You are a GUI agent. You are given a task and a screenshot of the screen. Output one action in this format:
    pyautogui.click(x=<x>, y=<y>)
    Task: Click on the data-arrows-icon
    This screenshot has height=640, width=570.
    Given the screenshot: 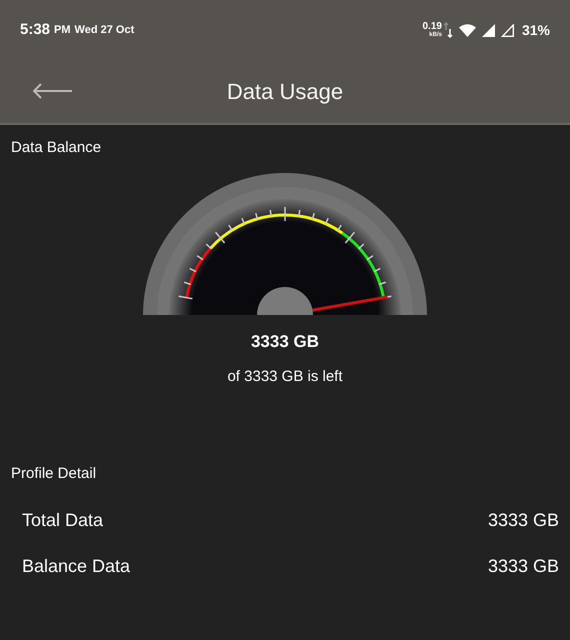 What is the action you would take?
    pyautogui.click(x=448, y=30)
    